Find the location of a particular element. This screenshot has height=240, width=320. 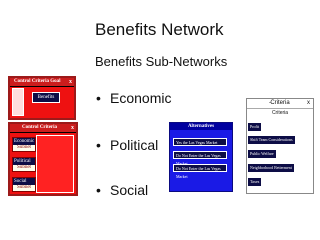

bullet-political: • Political is located at coordinates (127, 145).